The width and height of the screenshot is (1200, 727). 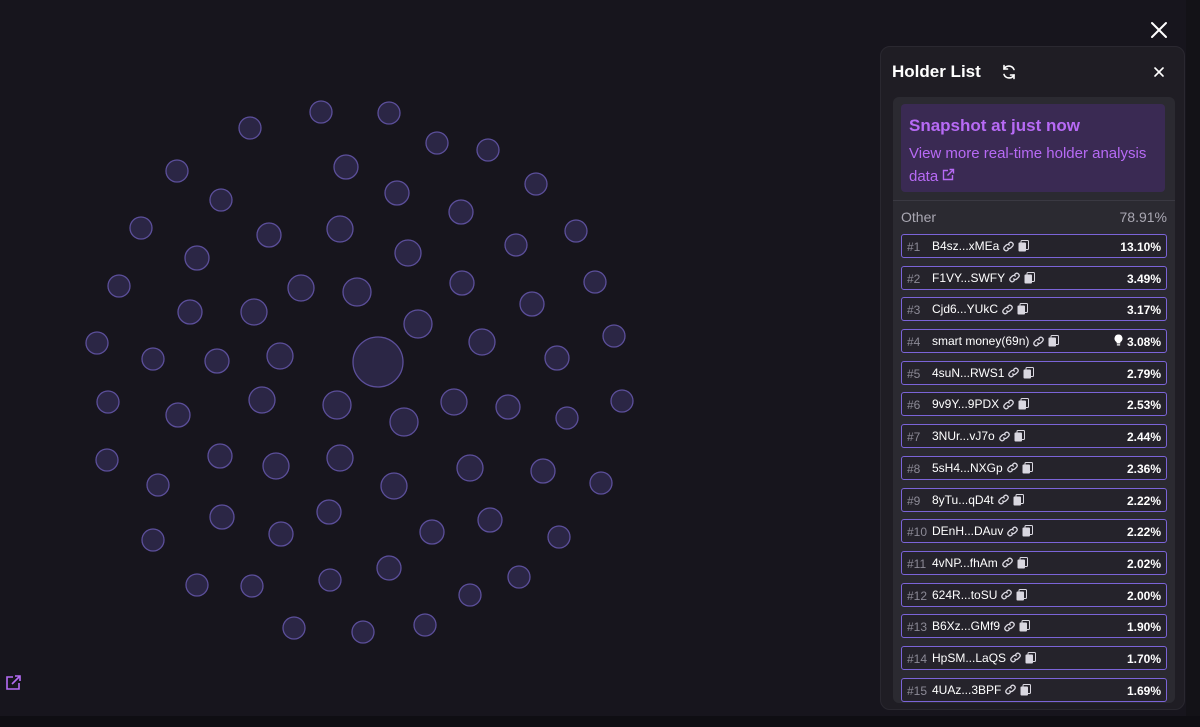 I want to click on holder-row: #3 Cjd6...YUkC 3.17%, so click(x=1034, y=309).